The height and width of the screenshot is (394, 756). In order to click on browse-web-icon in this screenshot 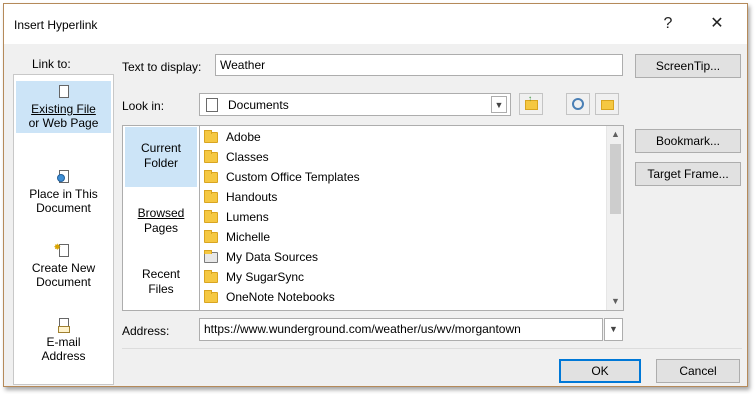, I will do `click(578, 104)`.